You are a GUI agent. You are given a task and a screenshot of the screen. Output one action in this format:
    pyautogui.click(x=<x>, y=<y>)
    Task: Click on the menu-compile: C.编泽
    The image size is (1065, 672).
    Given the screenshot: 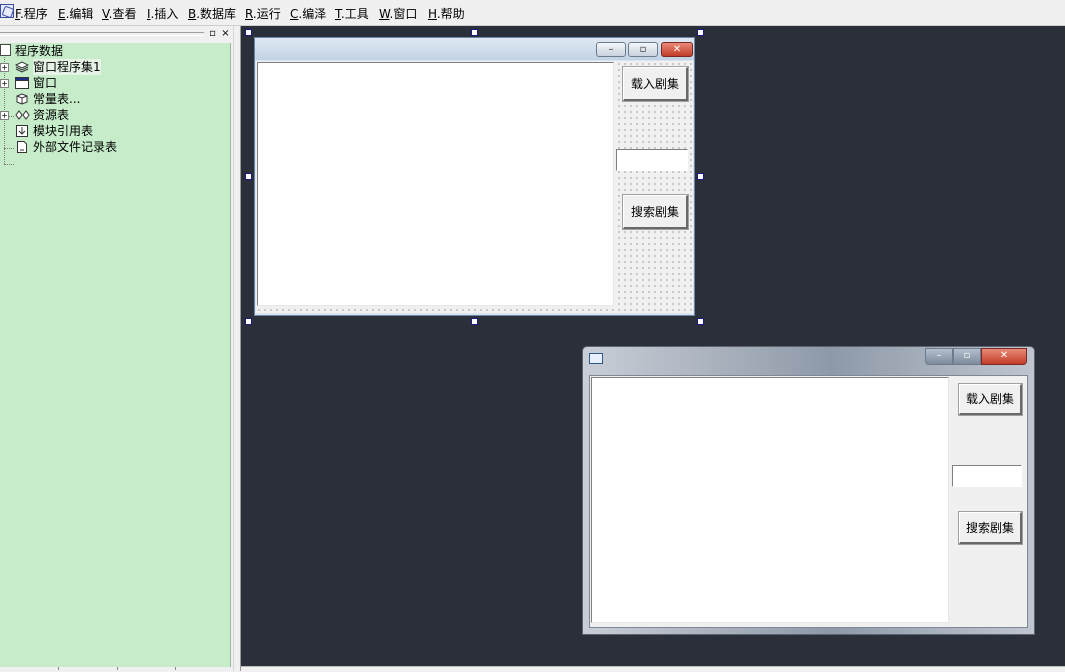 What is the action you would take?
    pyautogui.click(x=308, y=14)
    